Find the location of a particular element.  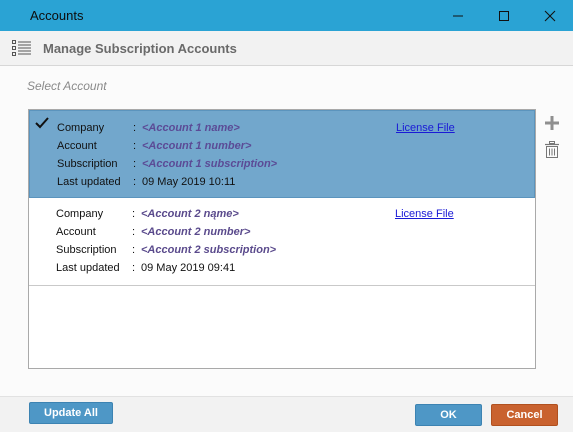

update-all-button: Update All is located at coordinates (71, 413).